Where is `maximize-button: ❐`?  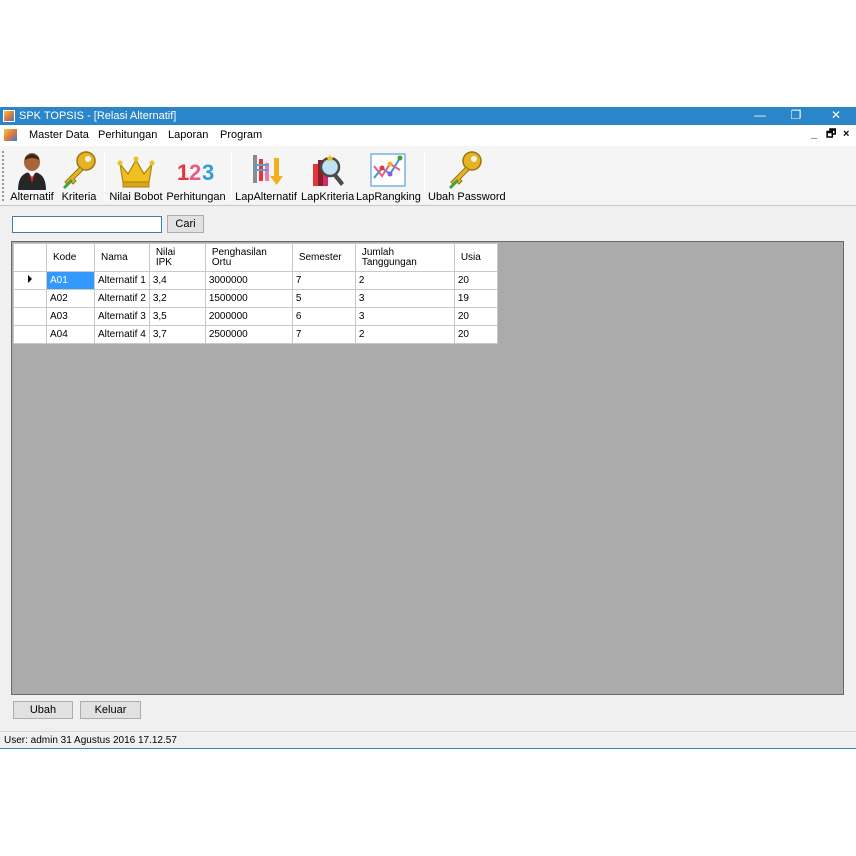
maximize-button: ❐ is located at coordinates (796, 116).